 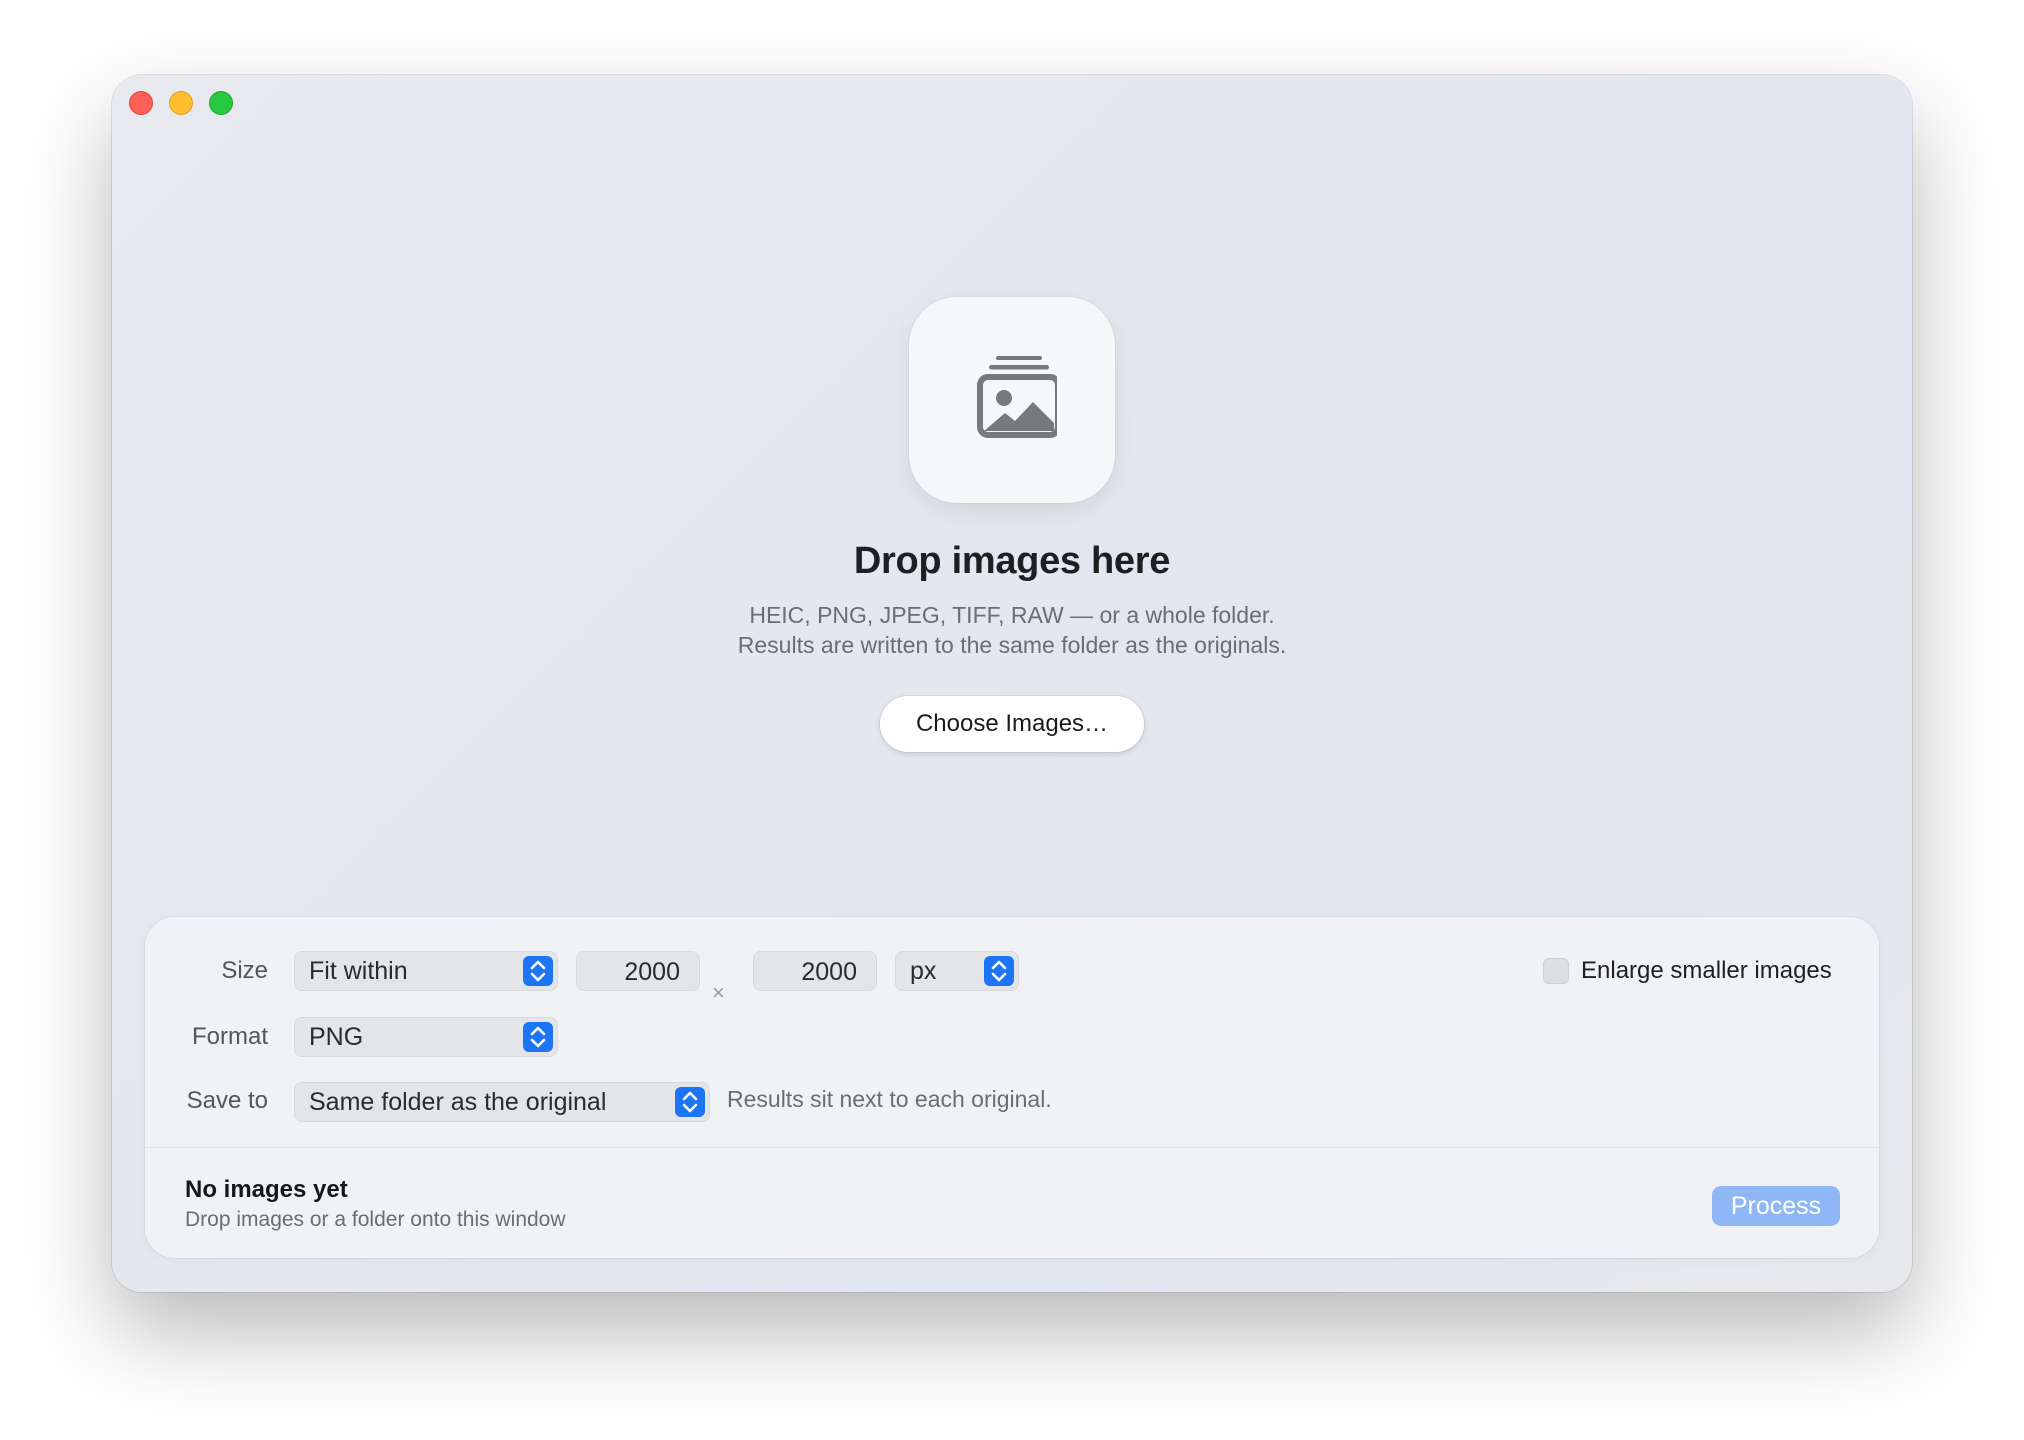 I want to click on save-to-label: Save to, so click(x=227, y=1100).